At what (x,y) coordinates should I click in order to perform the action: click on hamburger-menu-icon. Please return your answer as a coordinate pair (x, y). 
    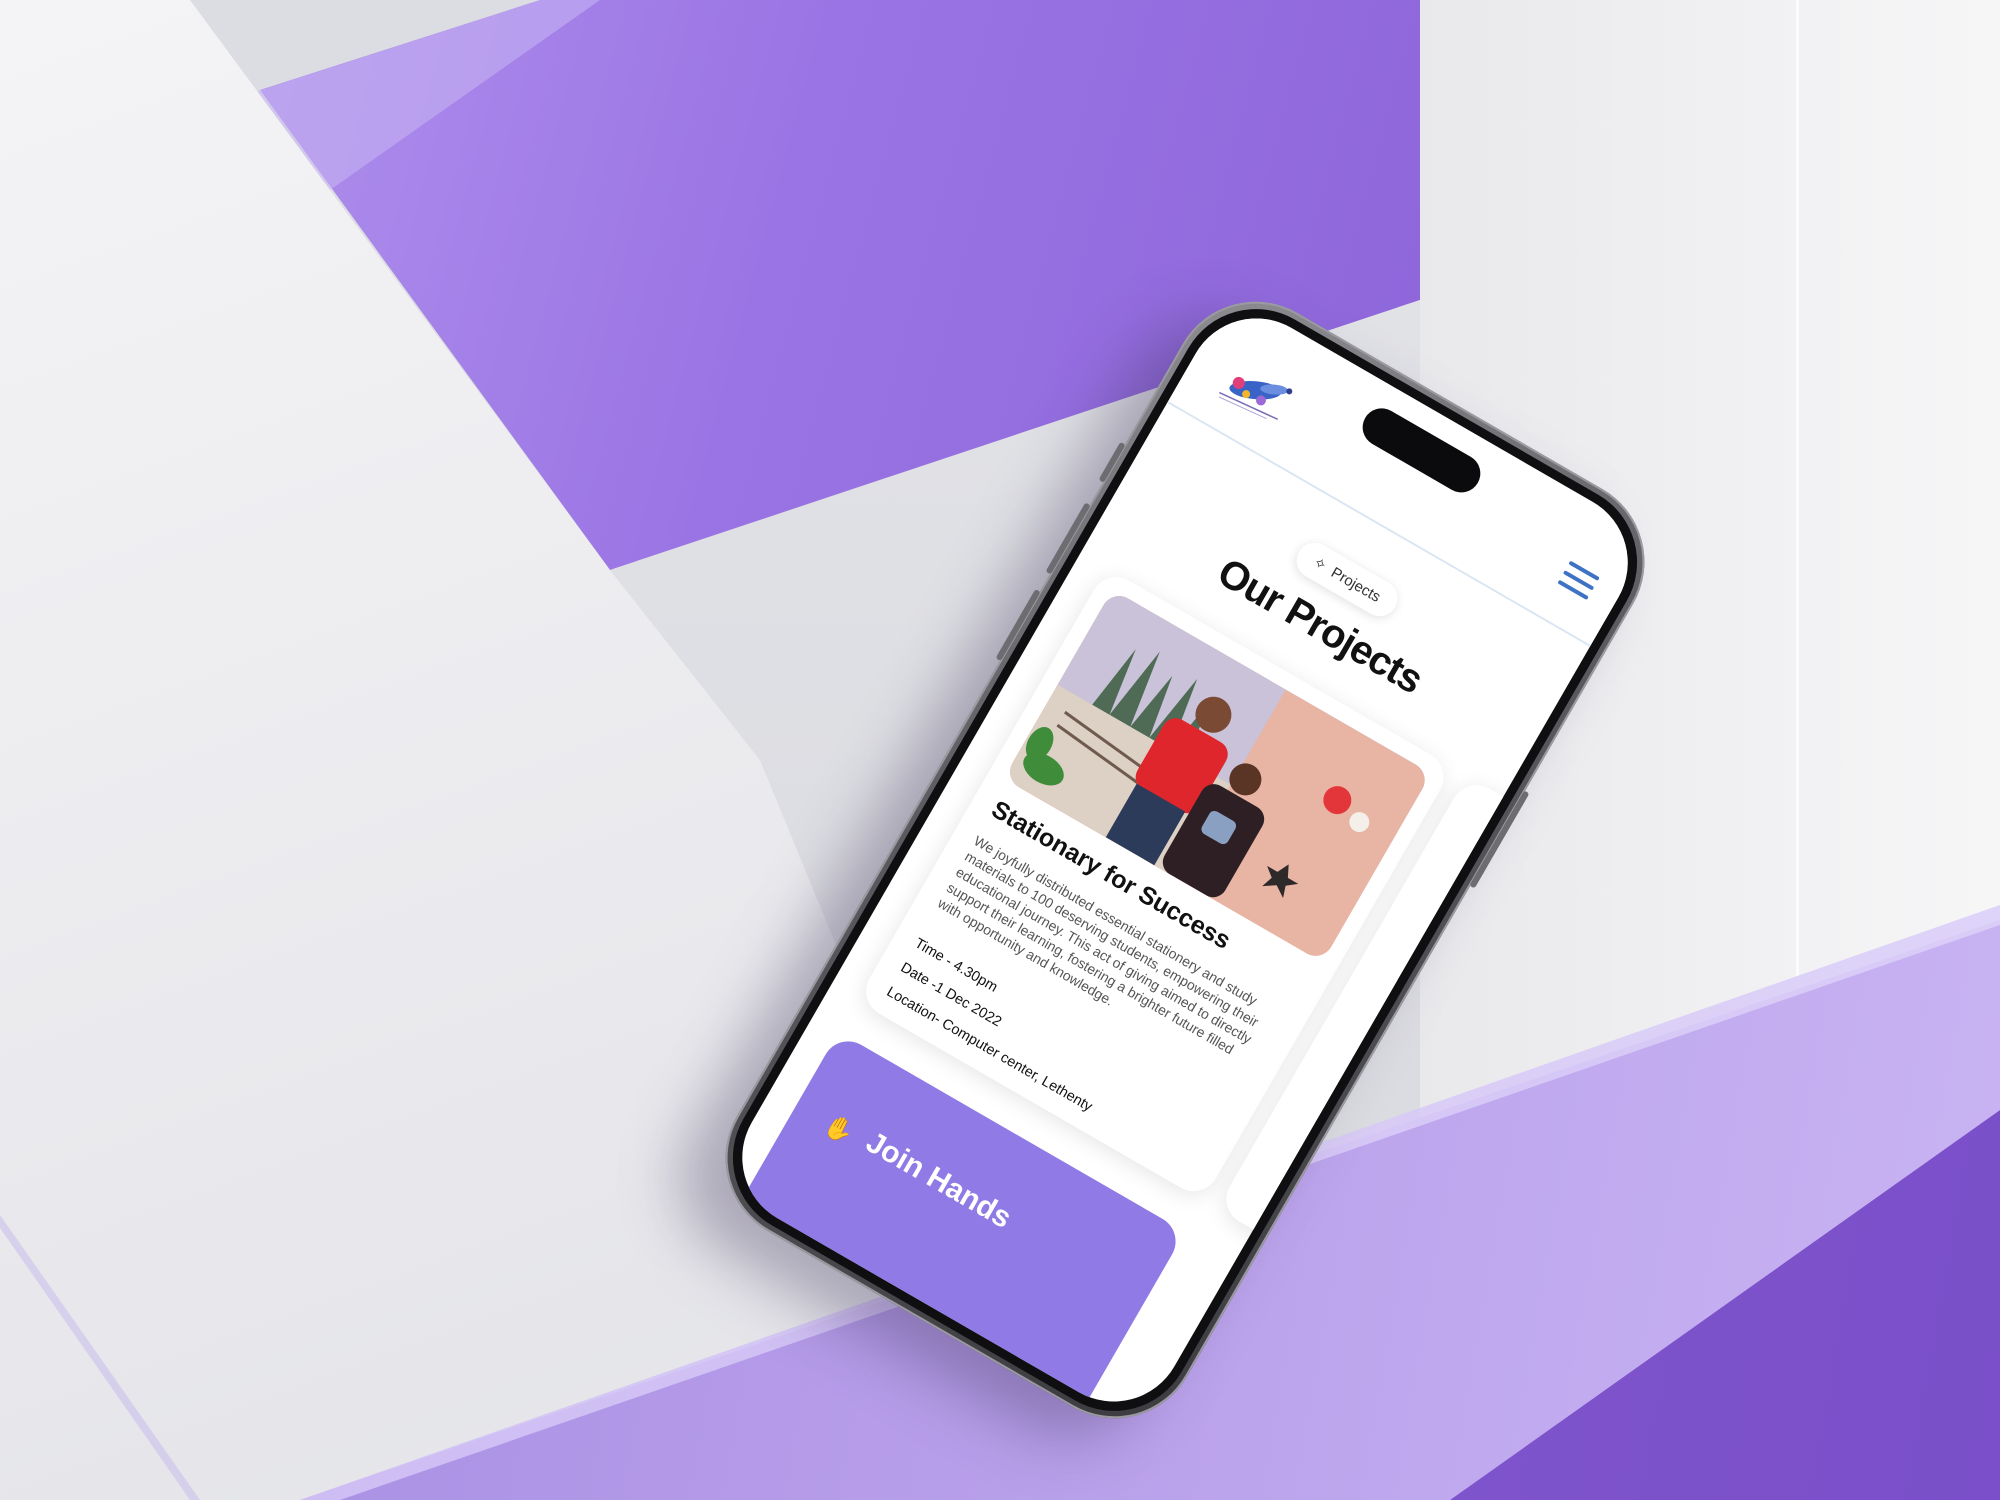
    Looking at the image, I should click on (1578, 580).